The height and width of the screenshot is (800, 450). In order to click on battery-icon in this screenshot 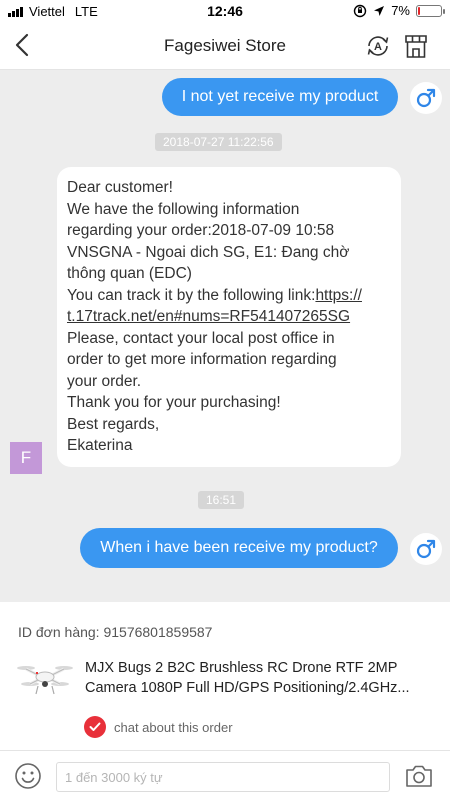, I will do `click(430, 10)`.